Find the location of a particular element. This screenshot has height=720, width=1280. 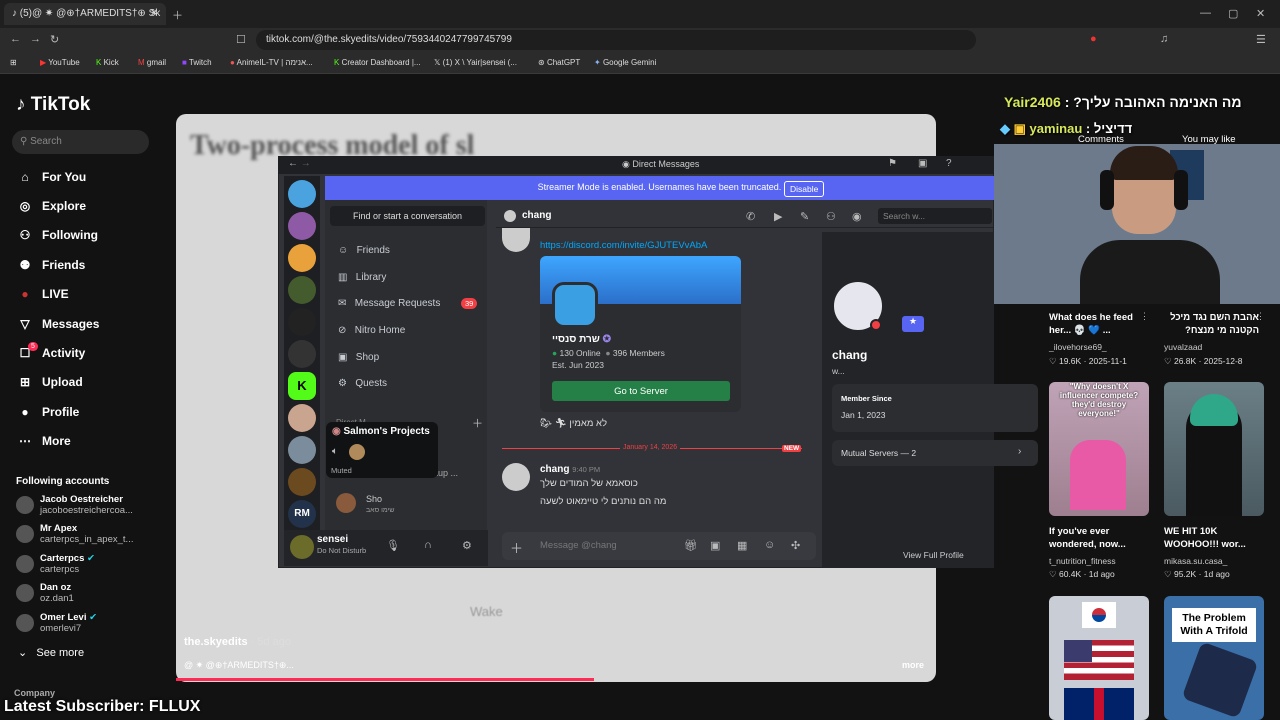

apps-icon: ⊞ is located at coordinates (13, 62).